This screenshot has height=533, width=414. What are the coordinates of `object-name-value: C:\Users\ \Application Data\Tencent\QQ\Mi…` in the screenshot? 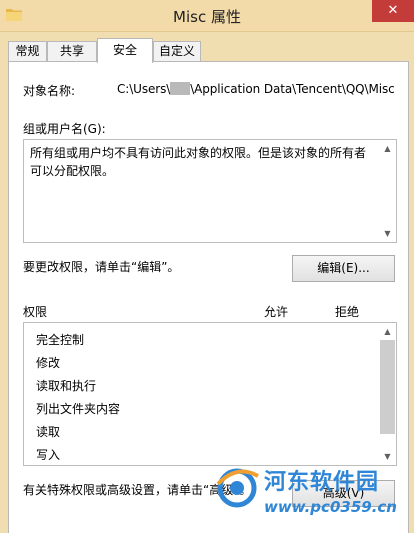 It's located at (256, 89).